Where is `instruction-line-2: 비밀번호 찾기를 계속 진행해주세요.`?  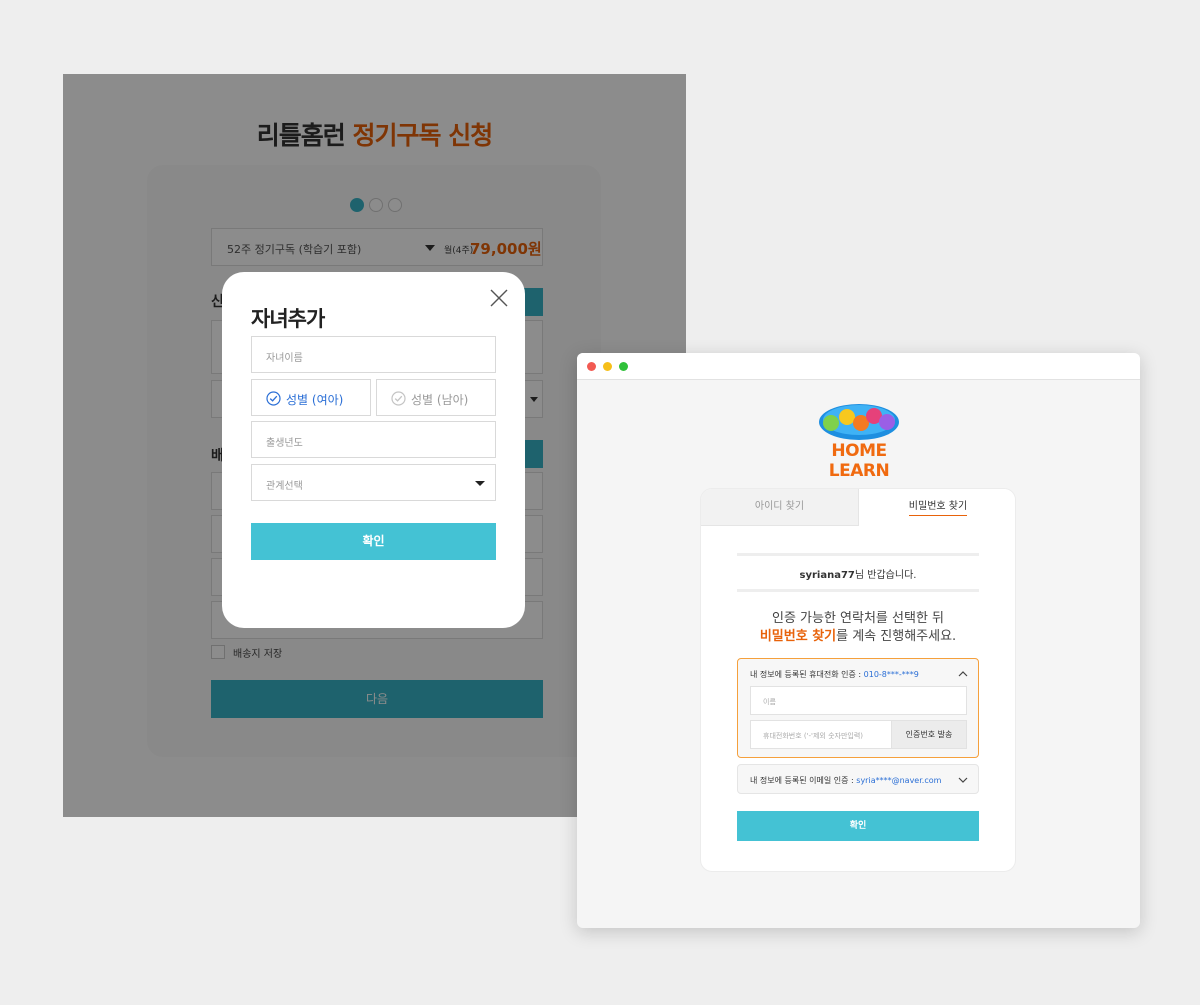
instruction-line-2: 비밀번호 찾기를 계속 진행해주세요. is located at coordinates (858, 634).